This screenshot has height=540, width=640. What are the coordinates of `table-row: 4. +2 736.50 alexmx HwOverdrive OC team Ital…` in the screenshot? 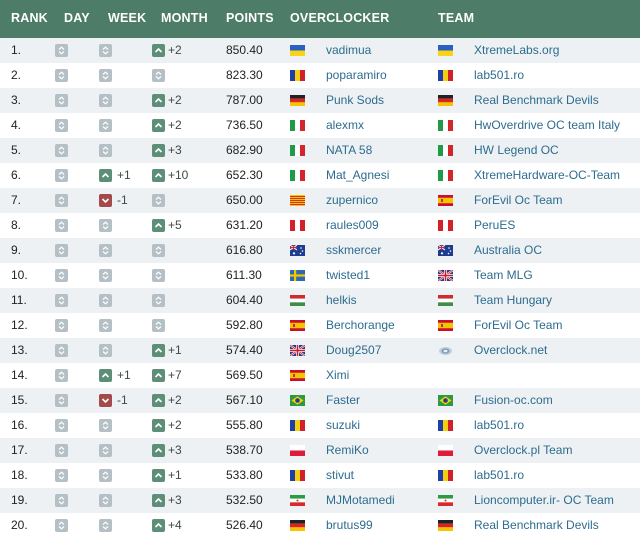 It's located at (320, 125).